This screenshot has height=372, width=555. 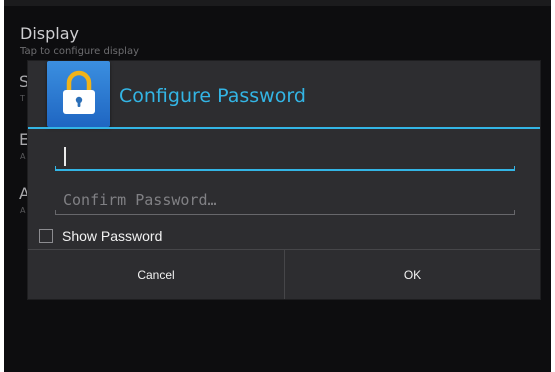 What do you see at coordinates (65, 156) in the screenshot?
I see `text-caret` at bounding box center [65, 156].